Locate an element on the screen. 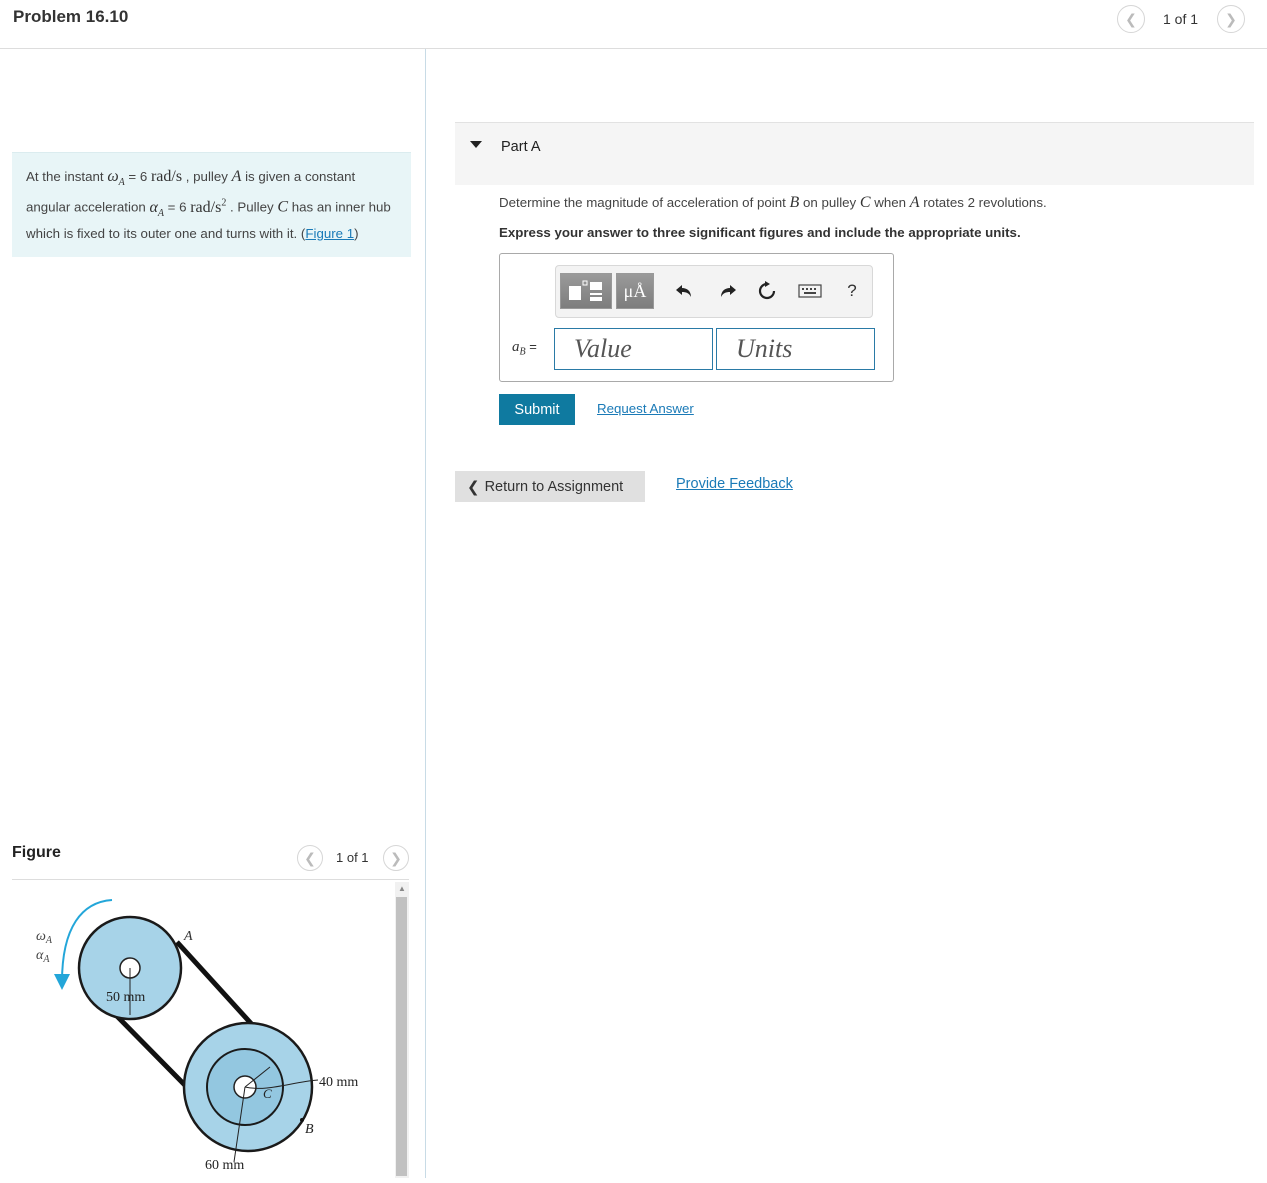  point-a-label: A is located at coordinates (188, 936).